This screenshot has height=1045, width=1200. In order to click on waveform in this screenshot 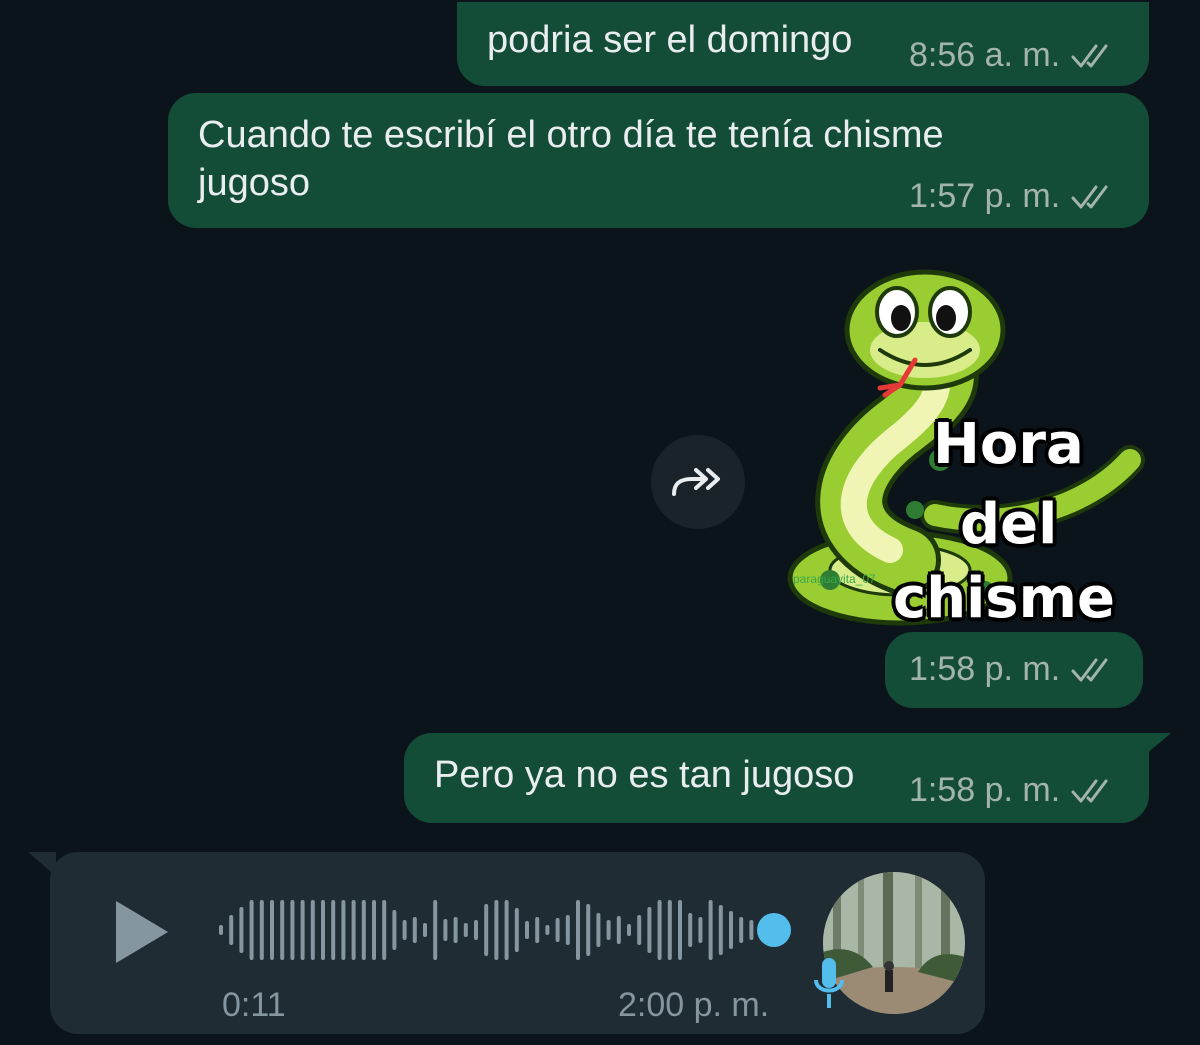, I will do `click(505, 930)`.